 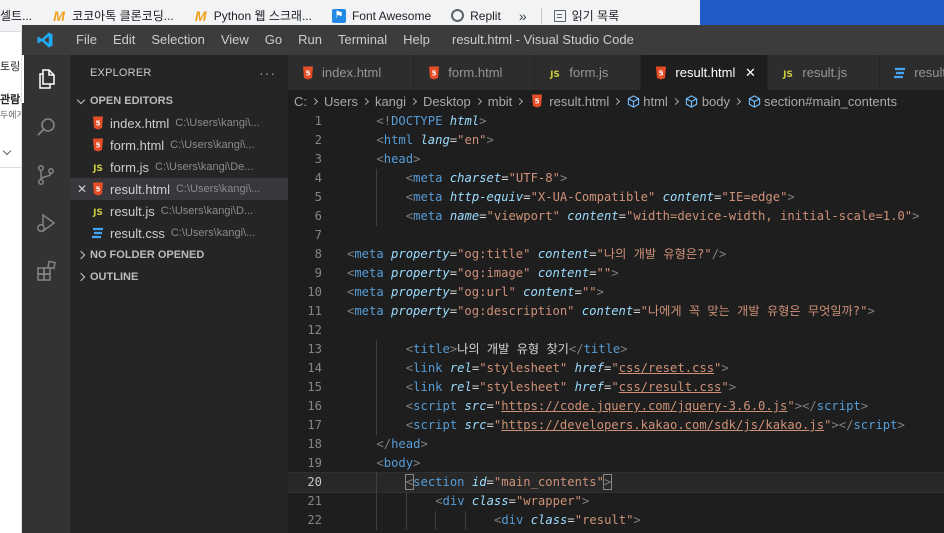 I want to click on svg-text: 5, so click(x=98, y=124).